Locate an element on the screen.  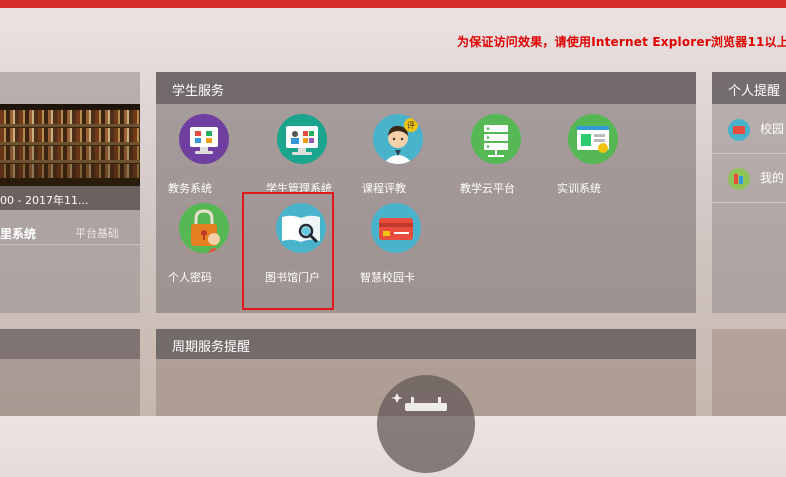
books-icon is located at coordinates (739, 179).